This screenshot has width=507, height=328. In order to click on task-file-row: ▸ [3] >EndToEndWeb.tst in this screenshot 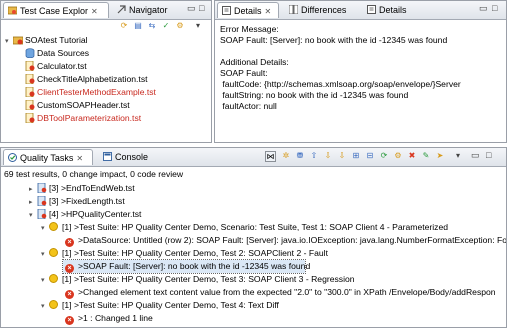, I will do `click(82, 188)`.